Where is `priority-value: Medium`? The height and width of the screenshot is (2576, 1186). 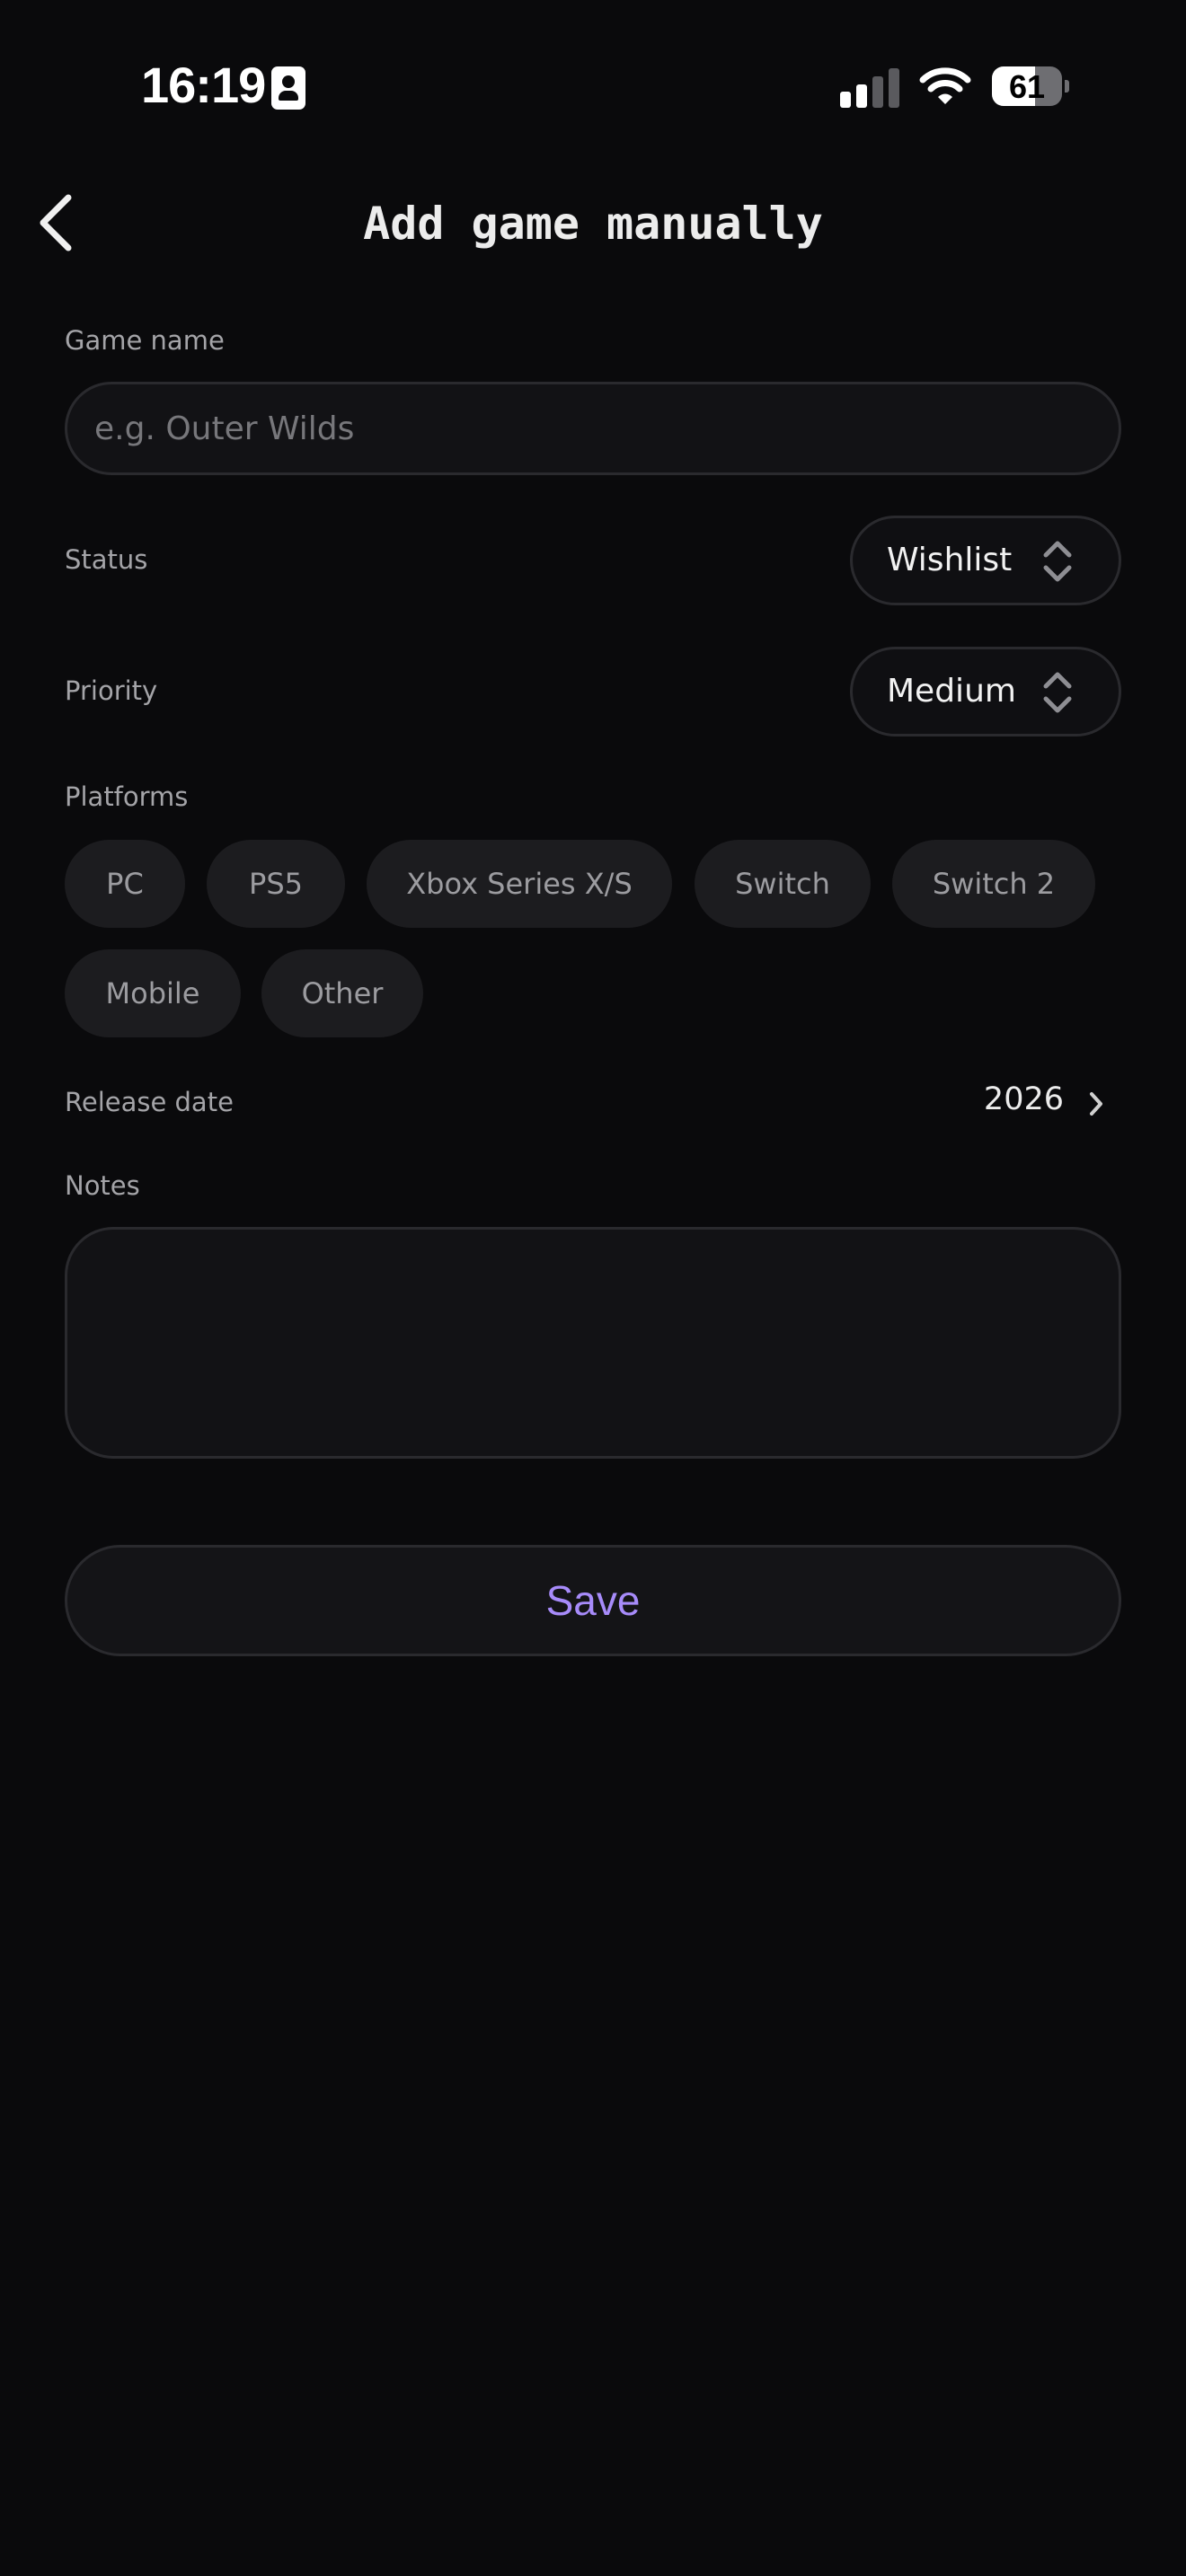 priority-value: Medium is located at coordinates (951, 691).